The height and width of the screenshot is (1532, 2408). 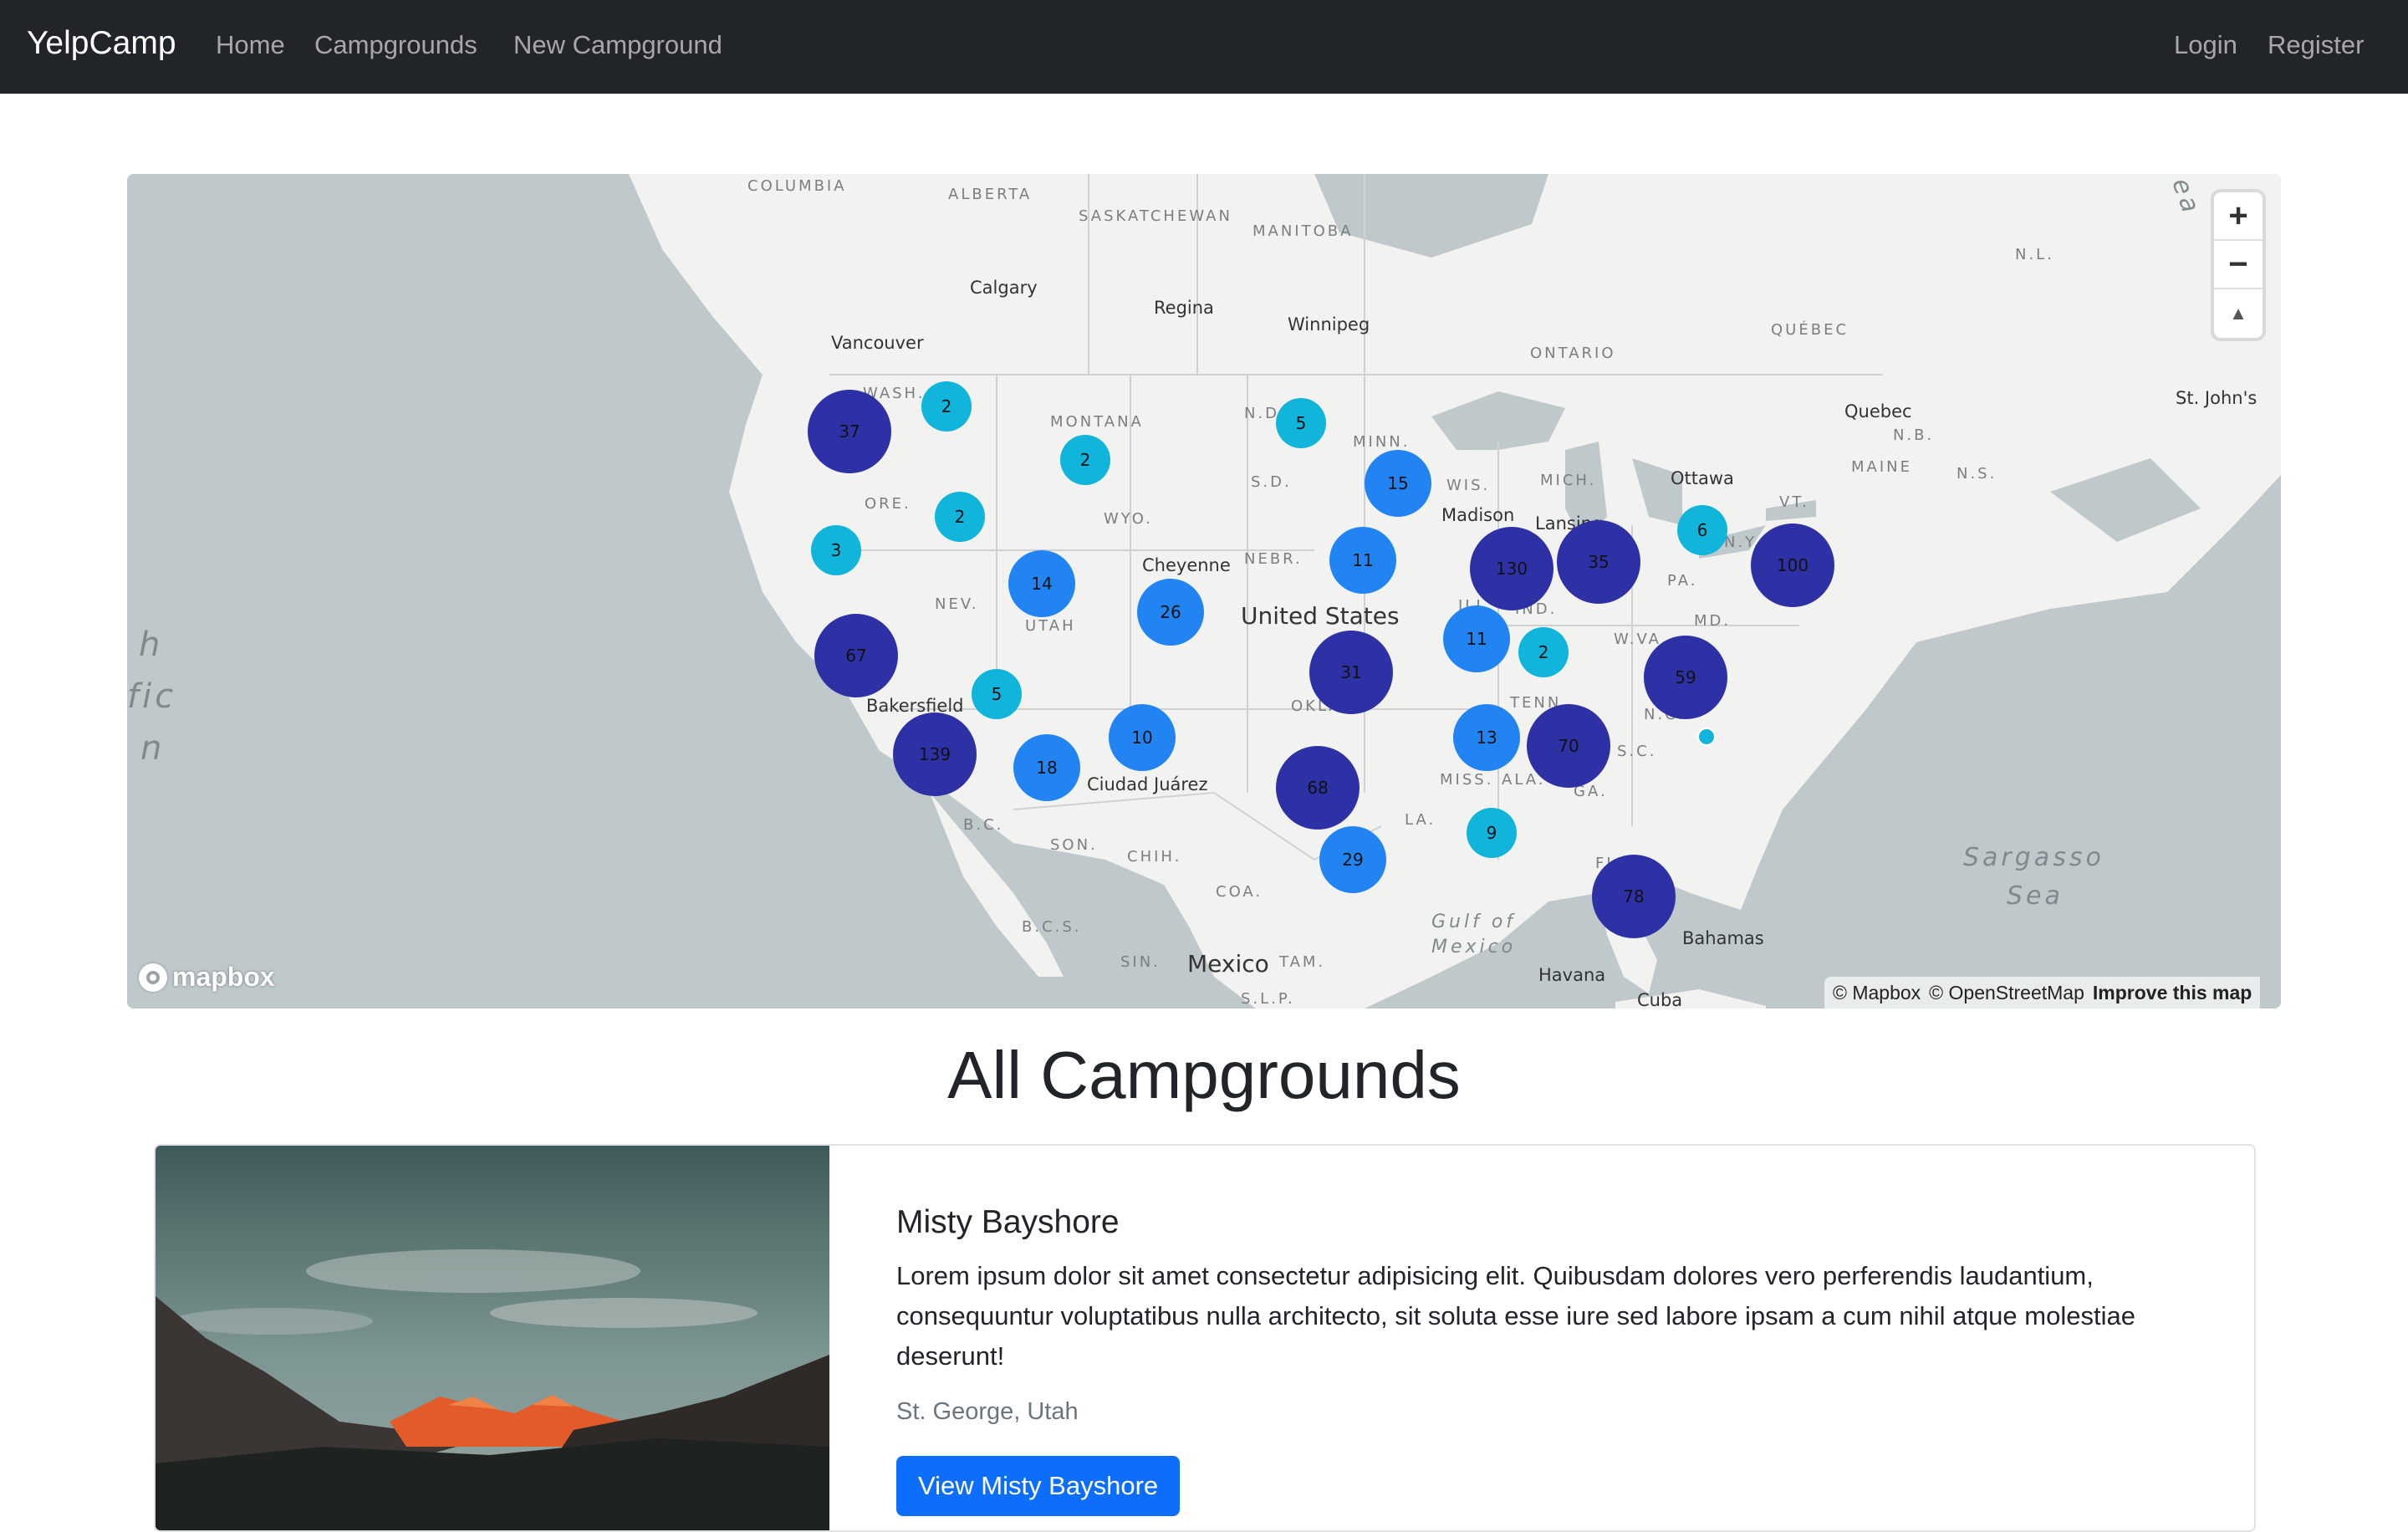 I want to click on mapbox-logo: mapbox, so click(x=207, y=978).